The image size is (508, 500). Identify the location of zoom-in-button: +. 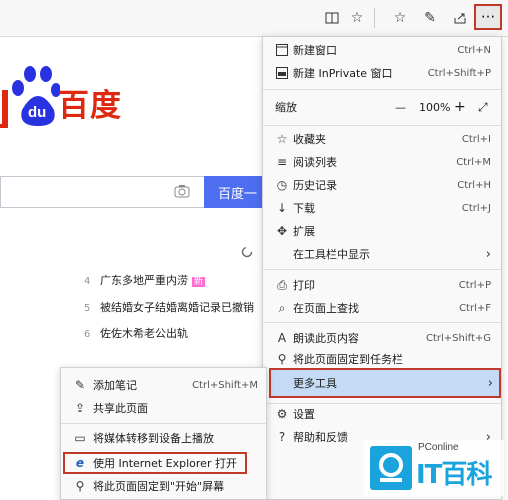
(460, 107).